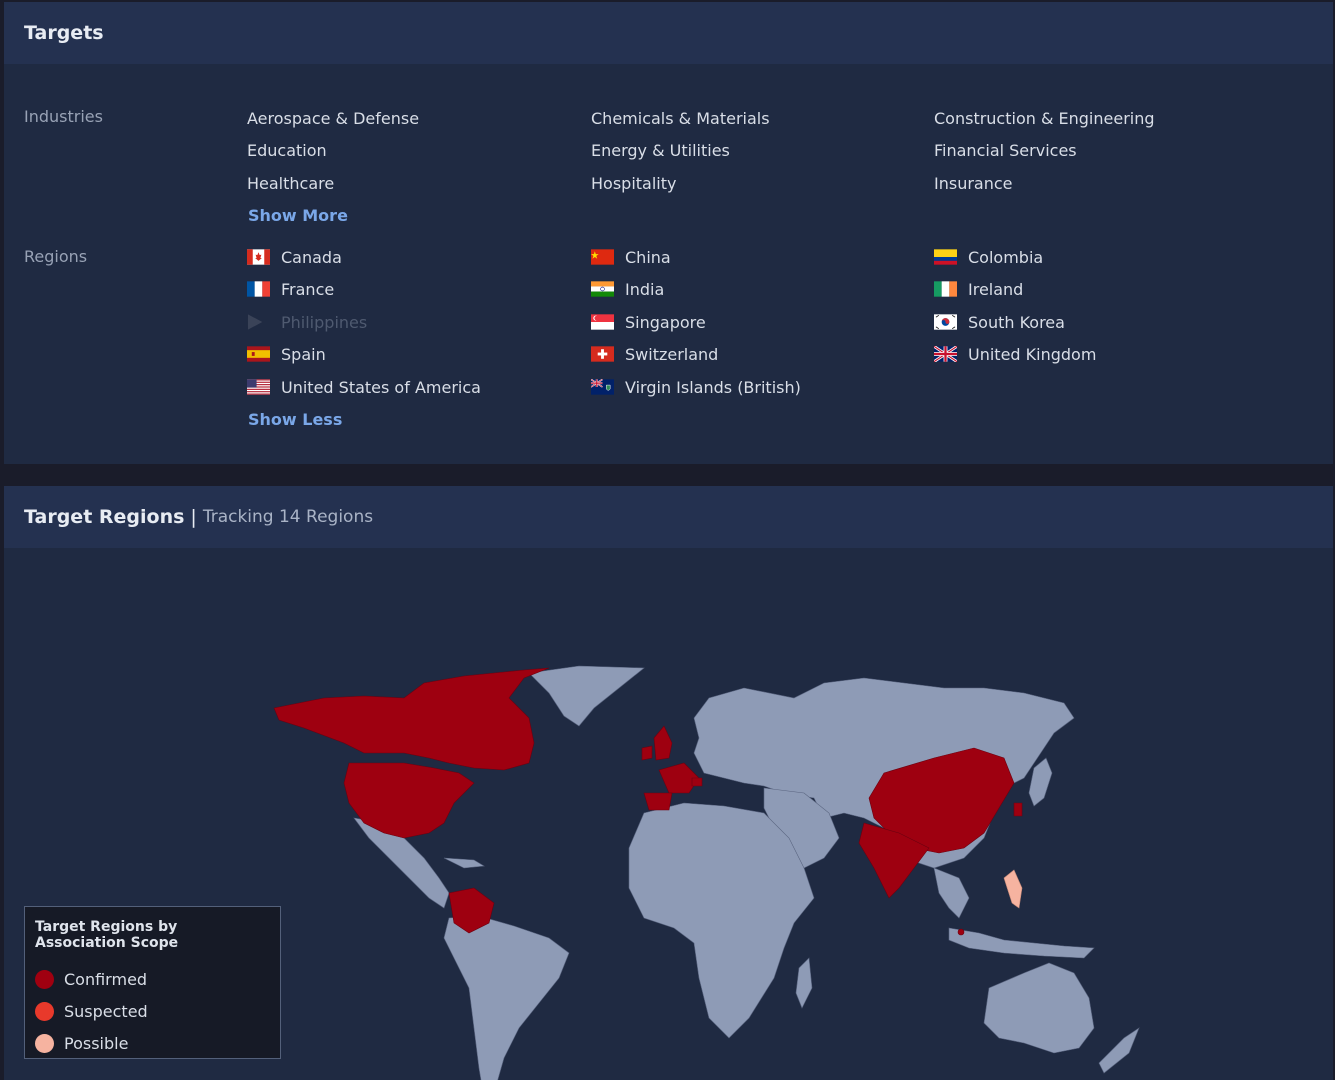 The image size is (1335, 1080). What do you see at coordinates (44, 979) in the screenshot?
I see `confirmed-dot-icon` at bounding box center [44, 979].